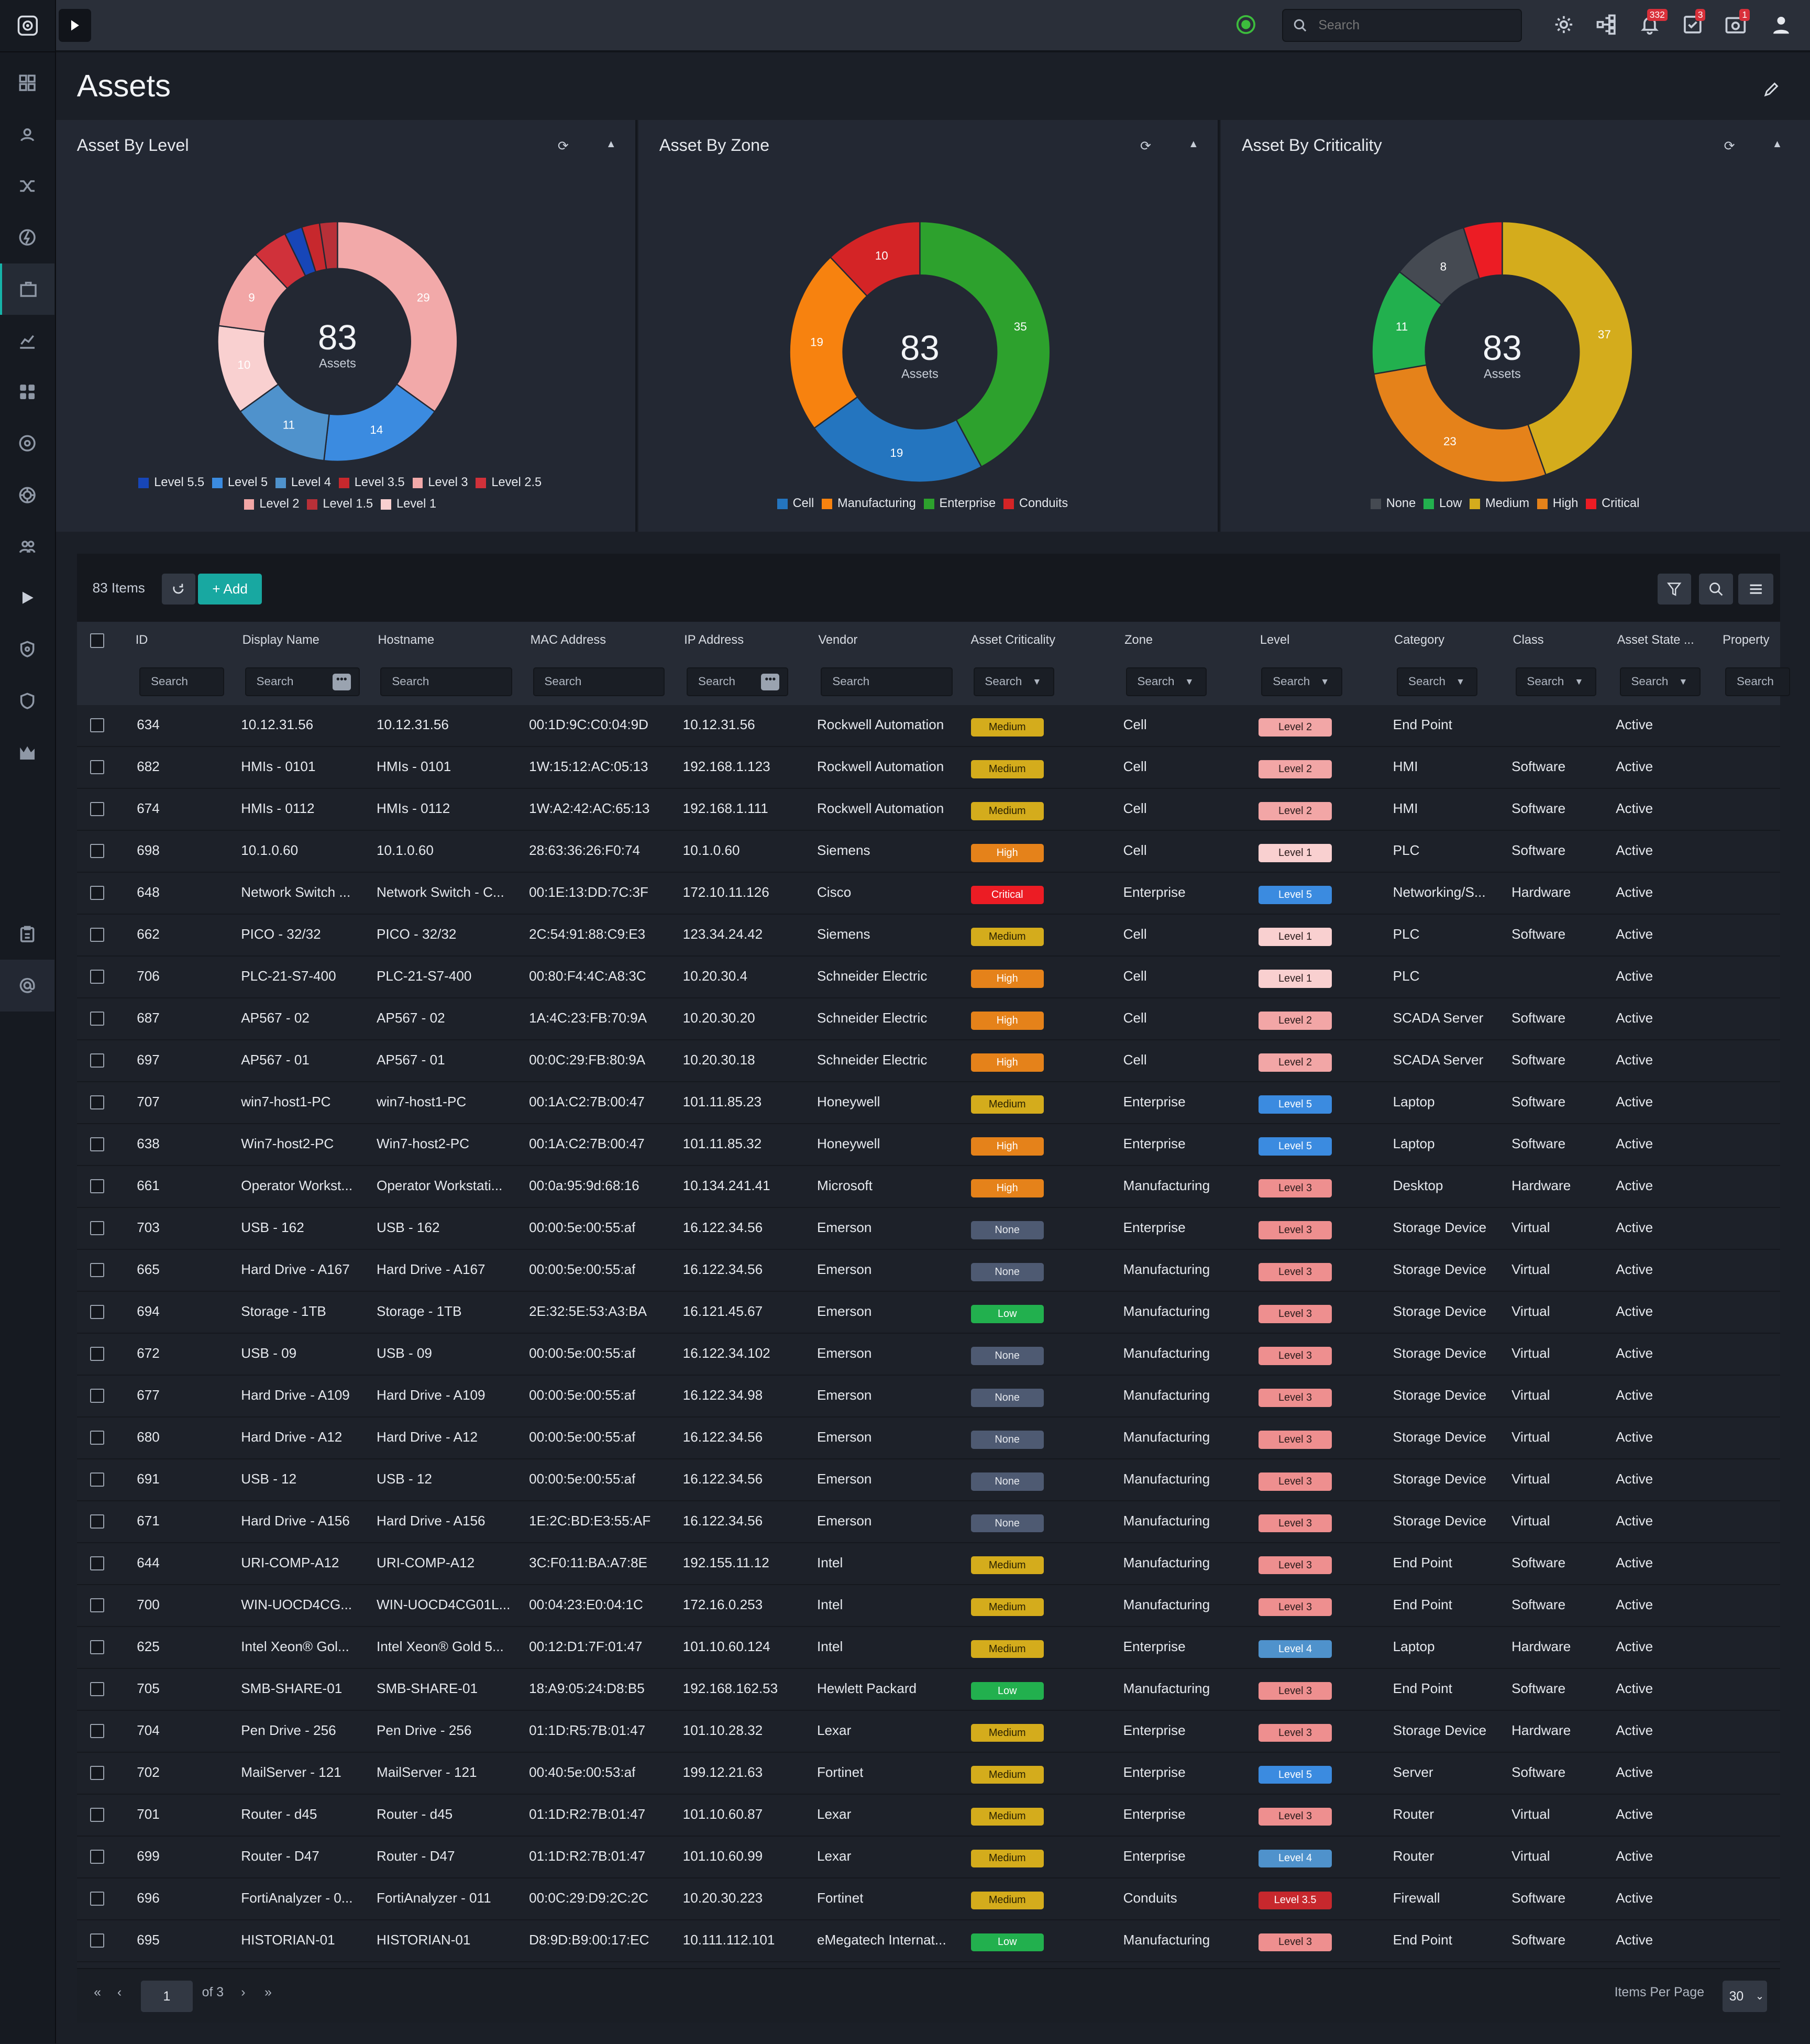 Image resolution: width=1810 pixels, height=2044 pixels. What do you see at coordinates (959, 503) in the screenshot?
I see `legend-item: Enterprise` at bounding box center [959, 503].